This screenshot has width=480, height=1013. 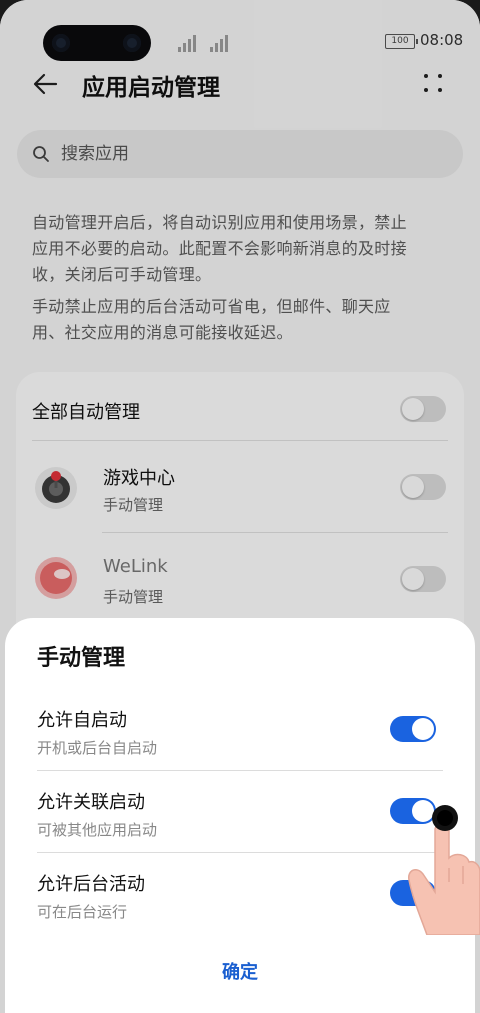 What do you see at coordinates (82, 720) in the screenshot?
I see `option-title: 允许自启动` at bounding box center [82, 720].